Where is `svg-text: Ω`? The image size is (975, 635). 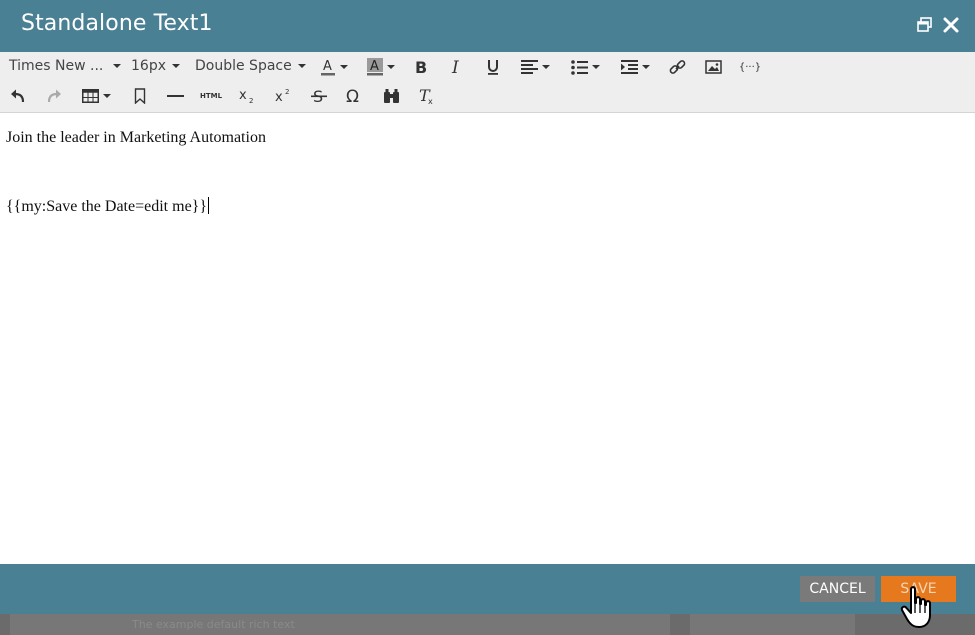 svg-text: Ω is located at coordinates (352, 96).